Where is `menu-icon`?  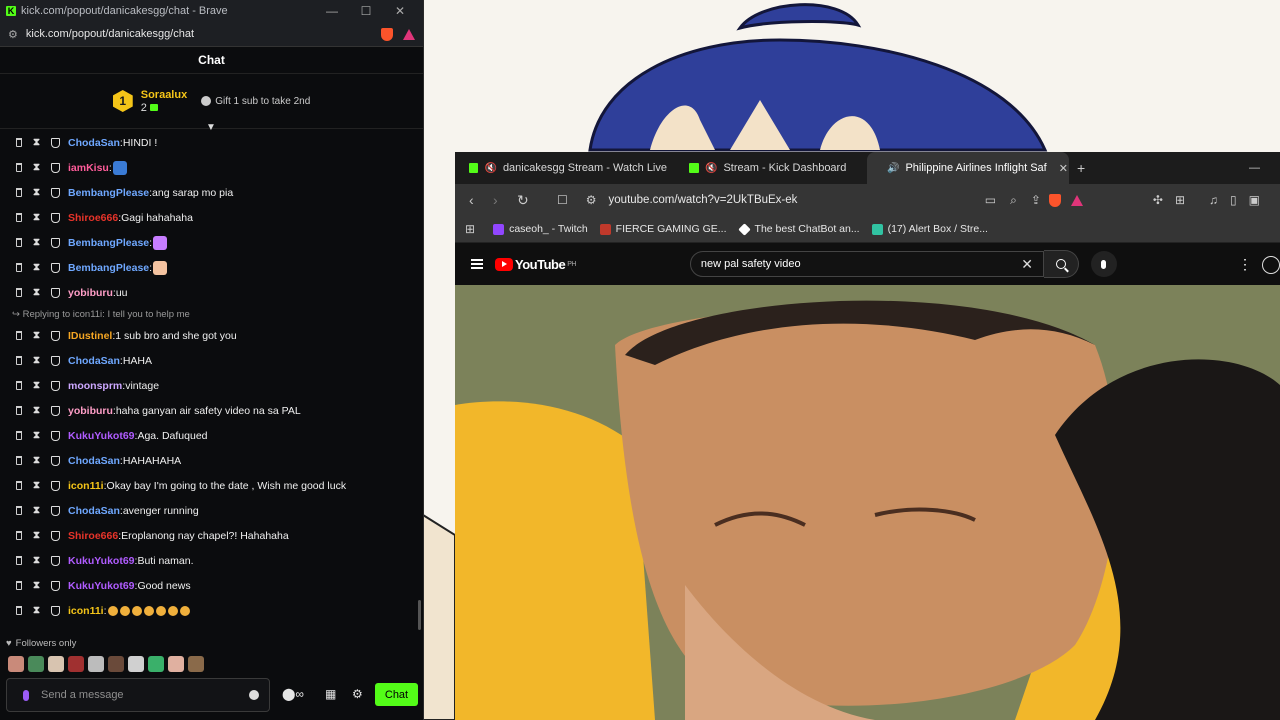 menu-icon is located at coordinates (477, 264).